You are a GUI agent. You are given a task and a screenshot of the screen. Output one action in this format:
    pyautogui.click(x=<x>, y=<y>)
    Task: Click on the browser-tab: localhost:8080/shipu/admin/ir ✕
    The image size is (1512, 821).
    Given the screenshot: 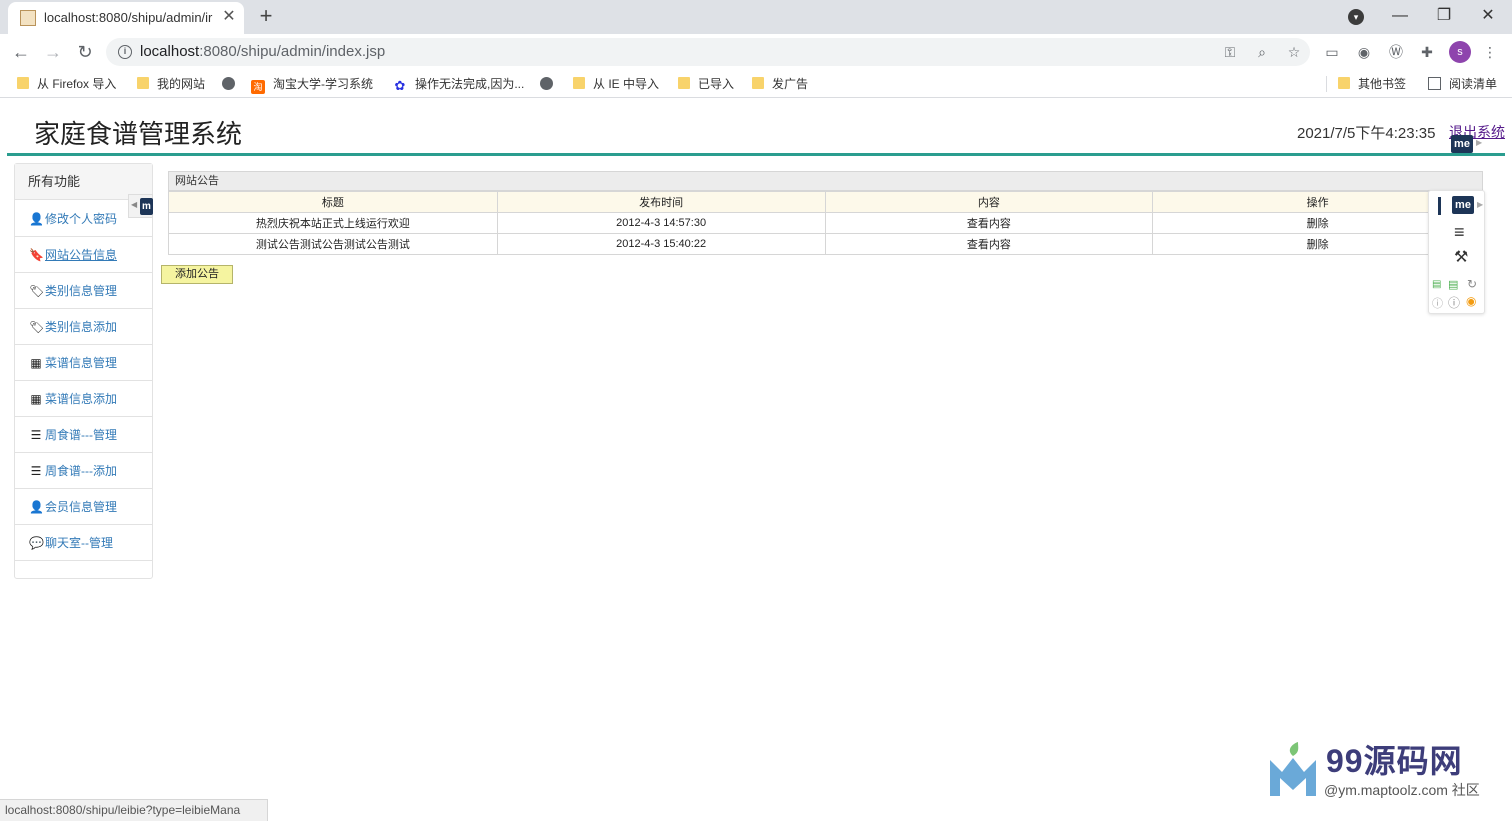 What is the action you would take?
    pyautogui.click(x=126, y=18)
    